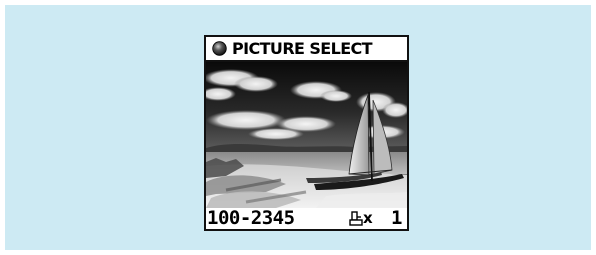 This screenshot has width=596, height=255. What do you see at coordinates (302, 48) in the screenshot?
I see `screen-title: PICTURE SELECT` at bounding box center [302, 48].